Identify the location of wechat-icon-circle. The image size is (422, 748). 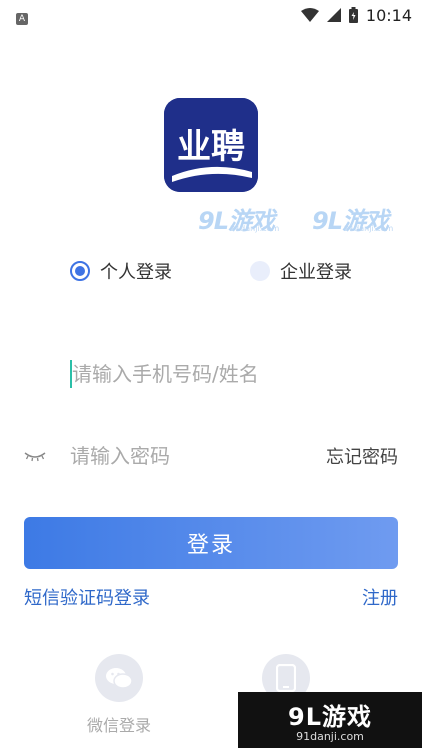
(119, 678).